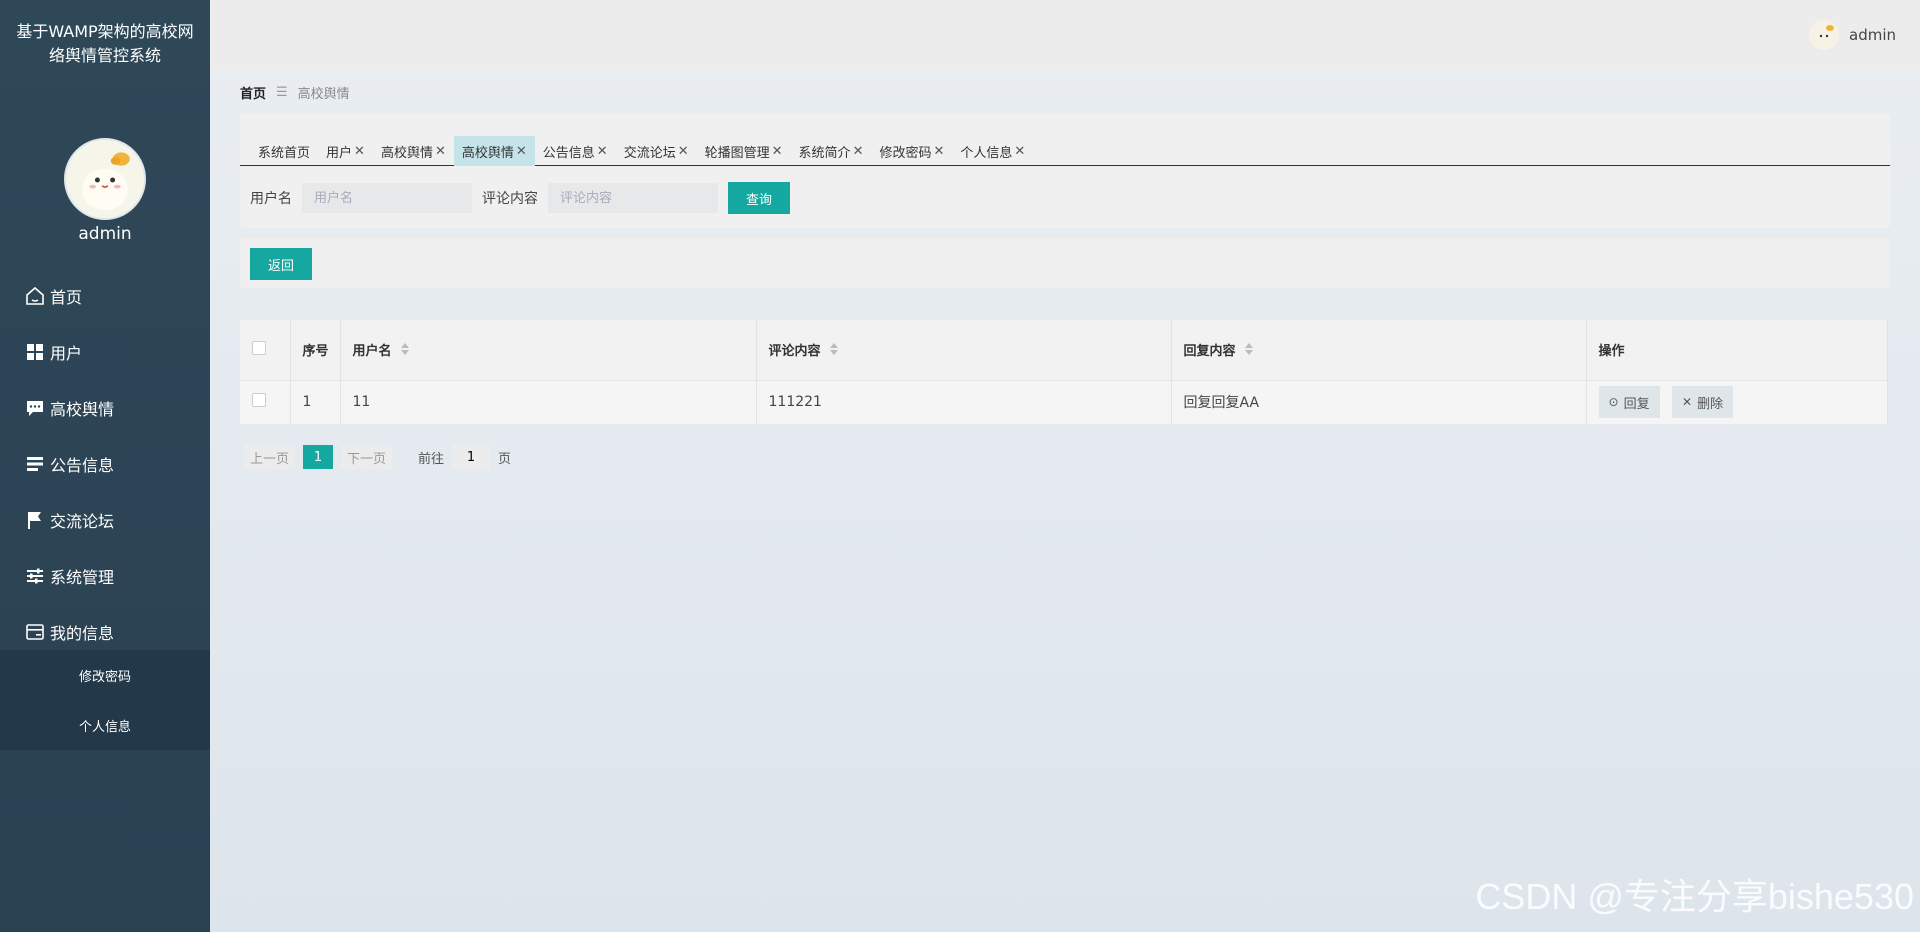 The image size is (1920, 932). I want to click on breadcrumb-home: 首页, so click(253, 92).